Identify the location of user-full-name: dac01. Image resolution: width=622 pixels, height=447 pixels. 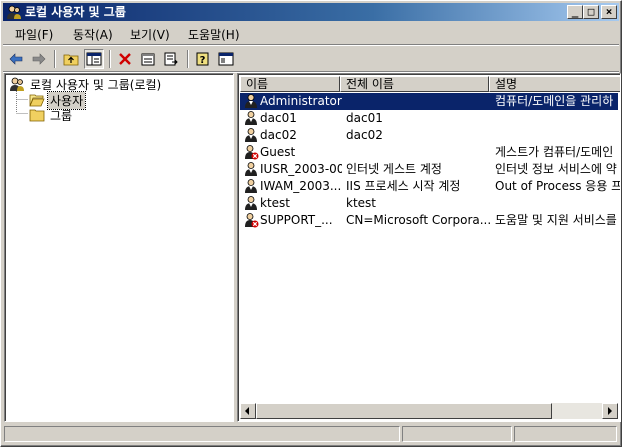
(364, 118).